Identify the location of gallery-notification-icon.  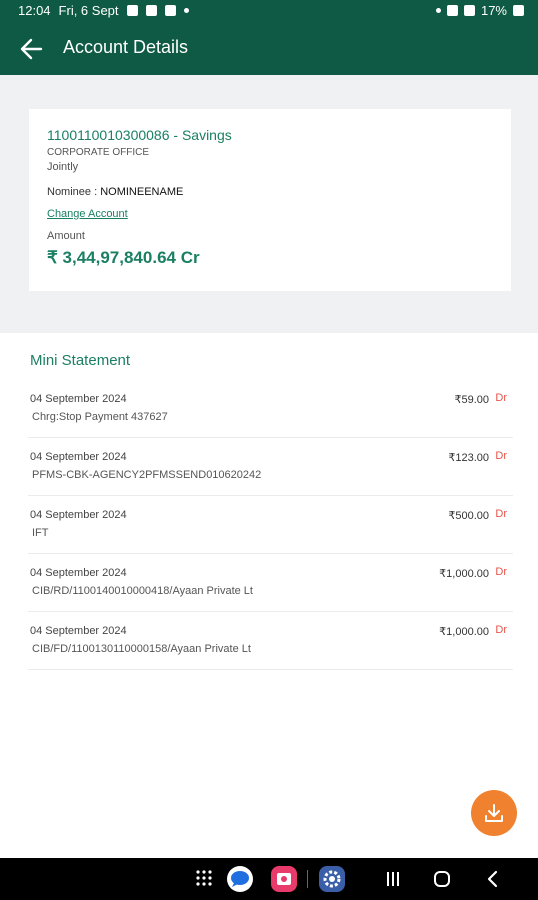
(132, 10).